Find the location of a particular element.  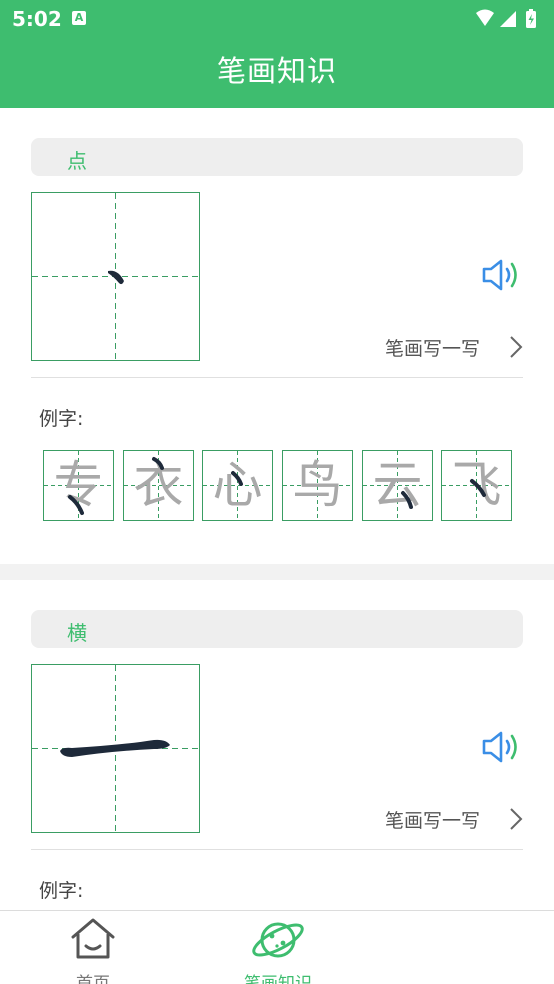

system-status-icons is located at coordinates (506, 18).